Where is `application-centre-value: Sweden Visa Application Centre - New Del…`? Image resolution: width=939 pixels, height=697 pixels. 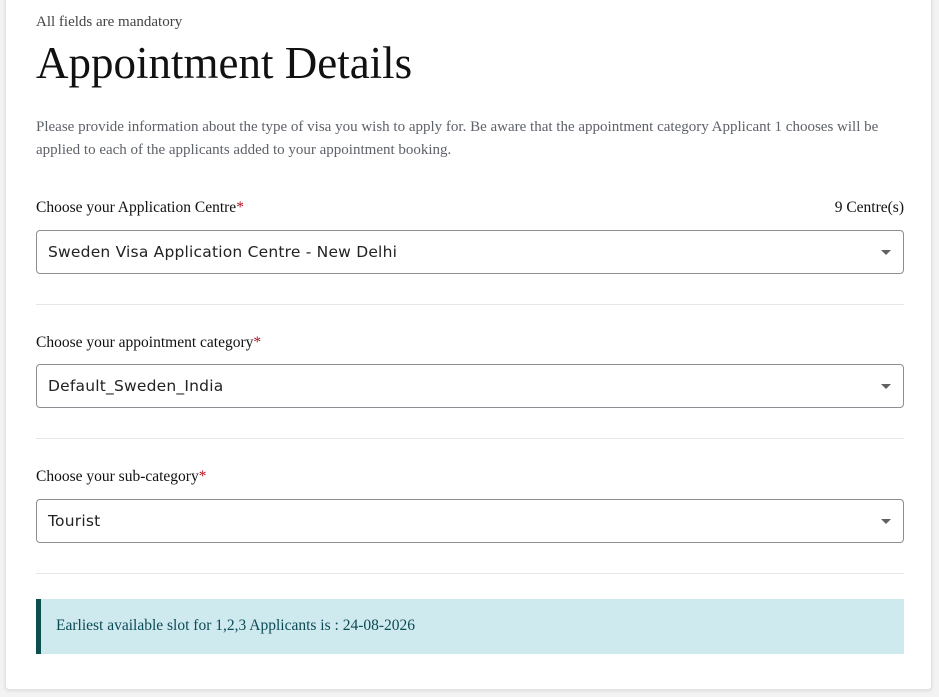 application-centre-value: Sweden Visa Application Centre - New Del… is located at coordinates (223, 252).